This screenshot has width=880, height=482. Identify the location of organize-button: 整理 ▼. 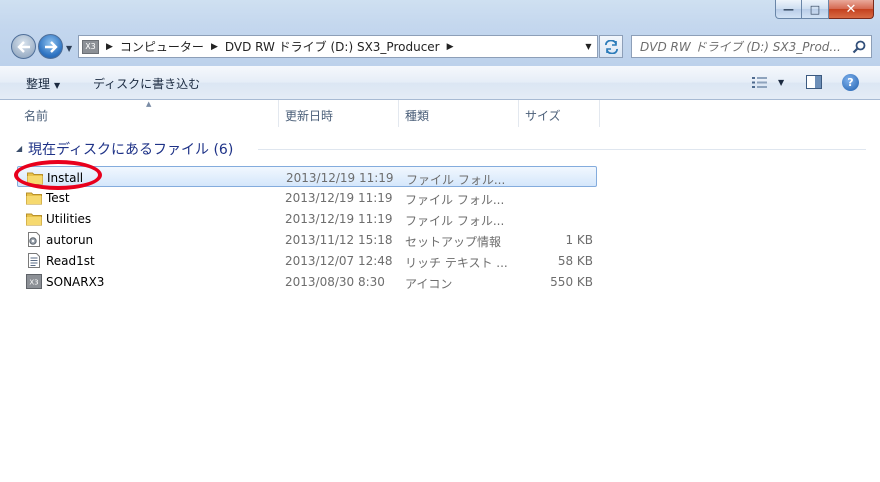
(43, 83).